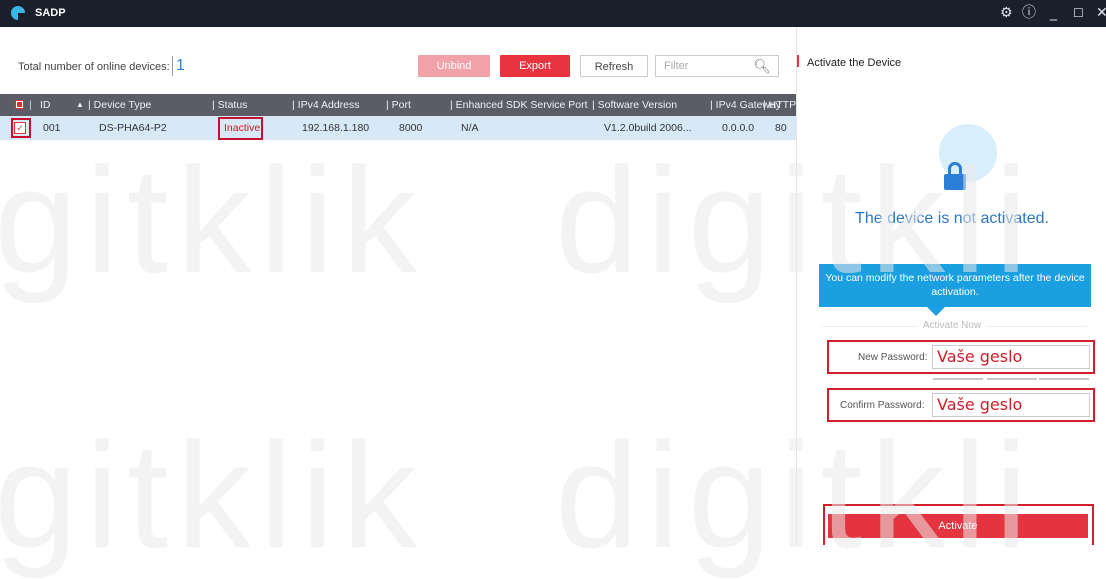 The width and height of the screenshot is (1106, 579). What do you see at coordinates (18, 13) in the screenshot?
I see `app-logo-icon` at bounding box center [18, 13].